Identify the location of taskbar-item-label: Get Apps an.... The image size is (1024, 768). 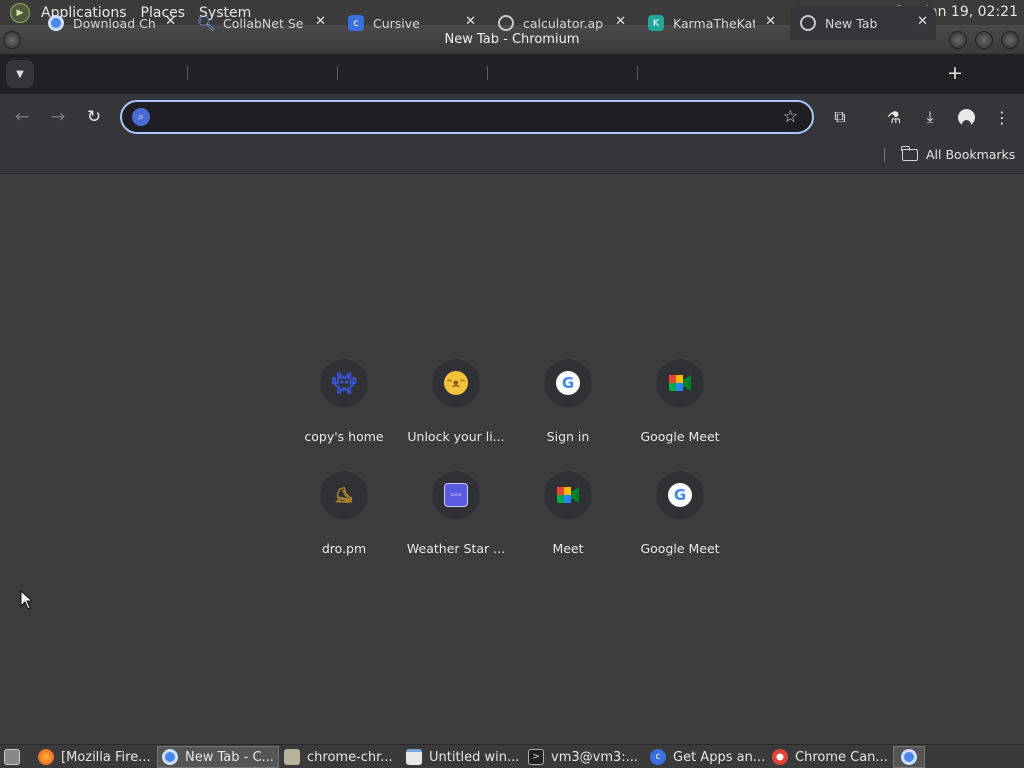
(719, 757).